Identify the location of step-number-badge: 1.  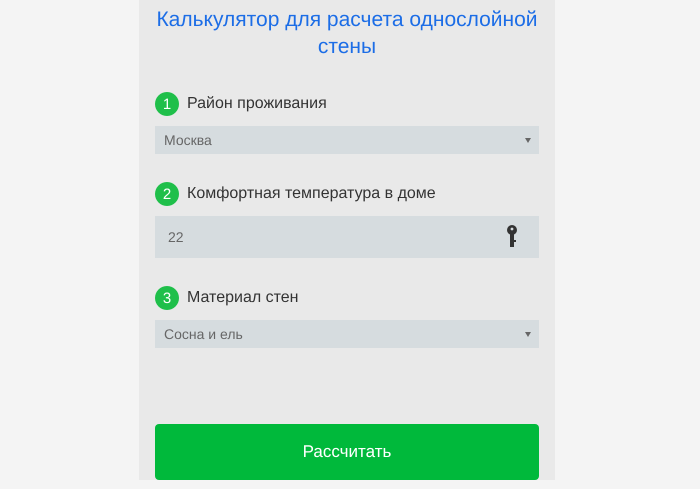
(167, 104).